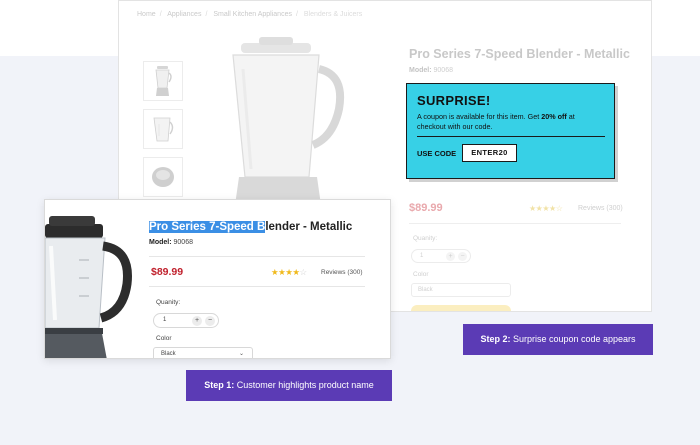 The height and width of the screenshot is (445, 700). Describe the element at coordinates (441, 256) in the screenshot. I see `background-quantity-stepper: 1 + −` at that location.